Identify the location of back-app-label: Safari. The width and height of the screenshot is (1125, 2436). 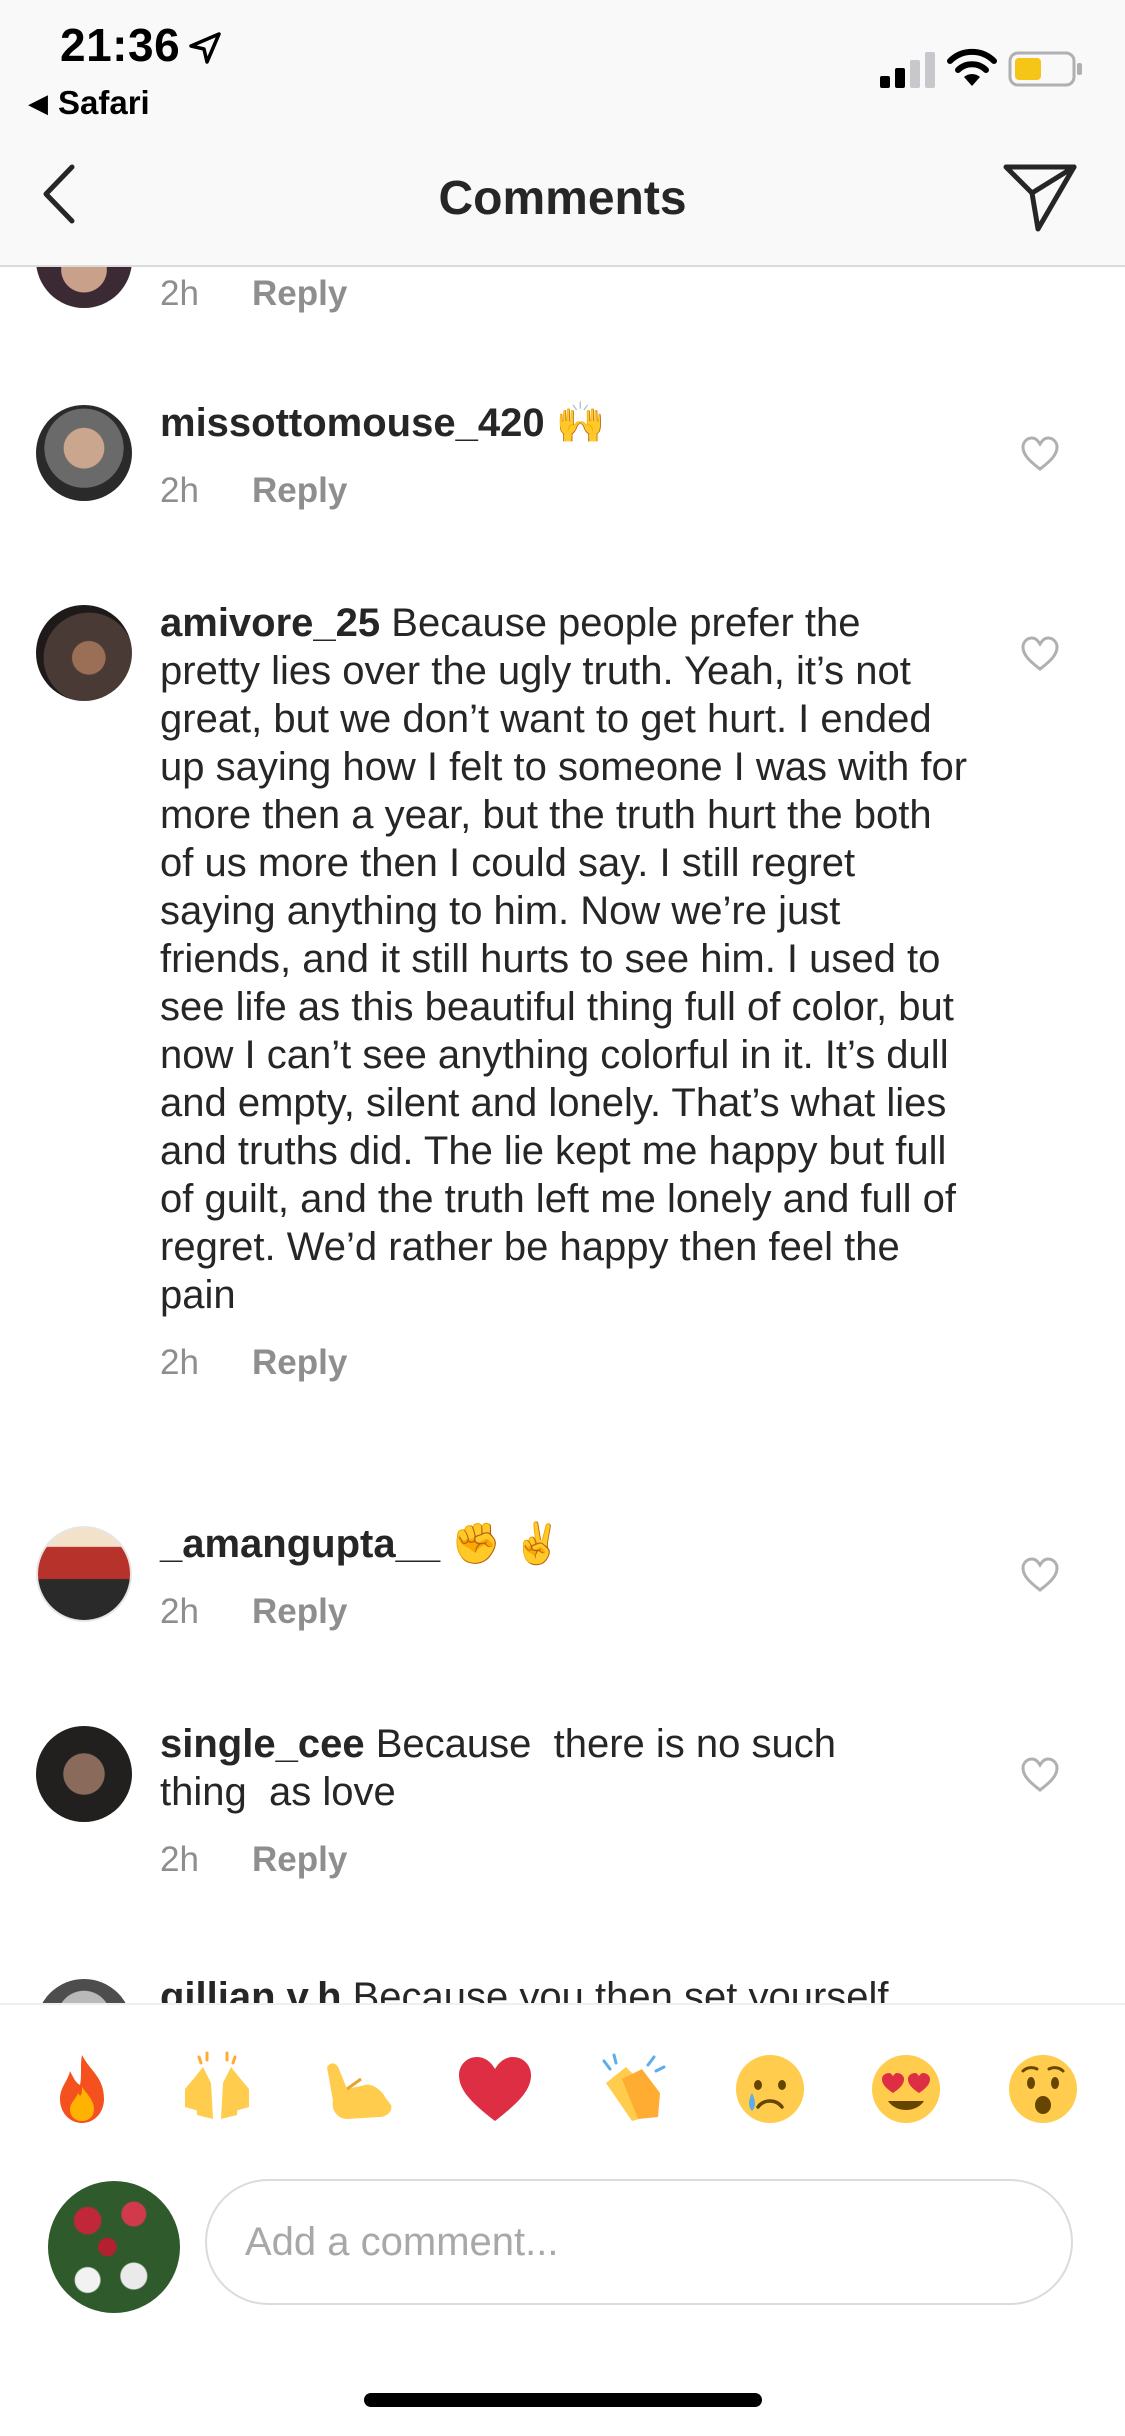
(104, 102).